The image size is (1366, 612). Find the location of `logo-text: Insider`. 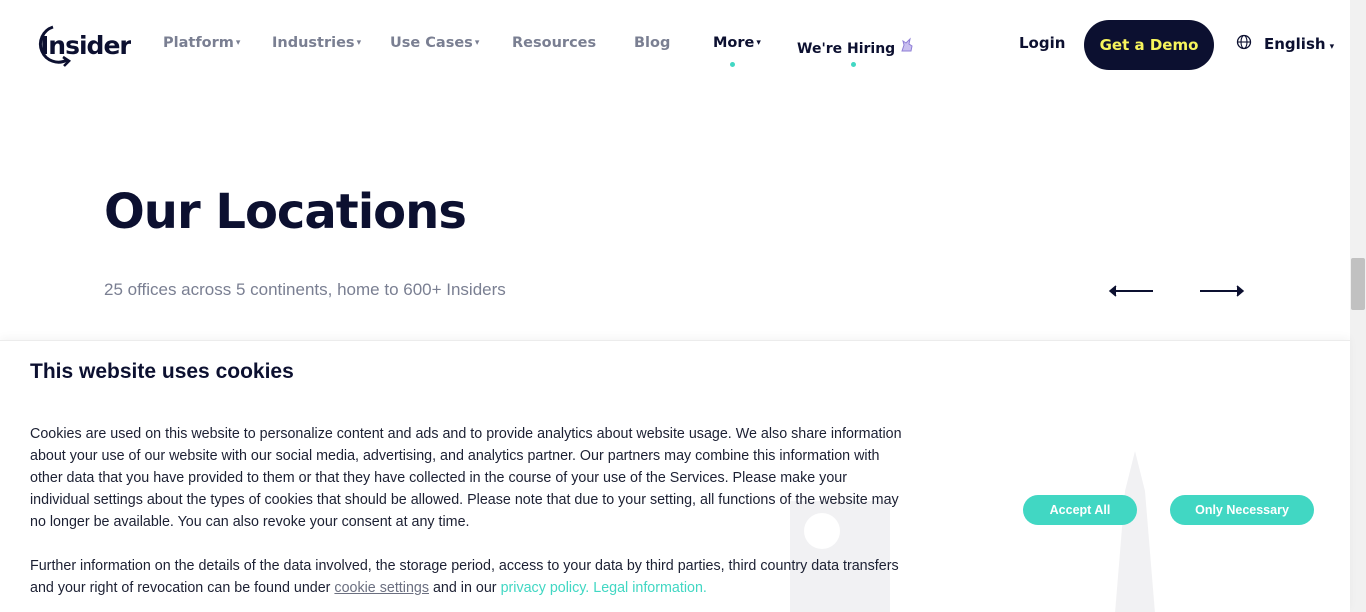

logo-text: Insider is located at coordinates (85, 45).